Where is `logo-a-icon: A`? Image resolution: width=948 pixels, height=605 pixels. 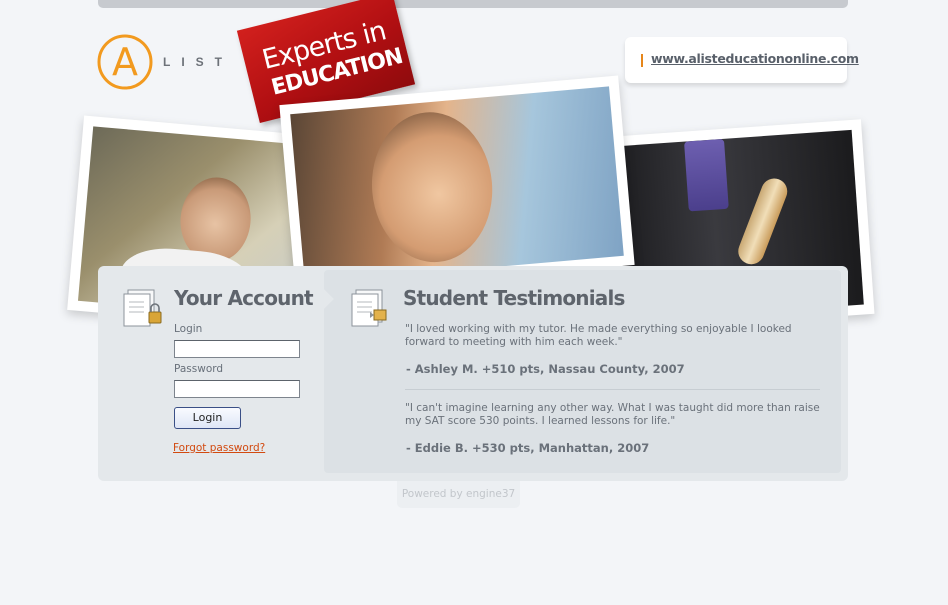 logo-a-icon: A is located at coordinates (125, 62).